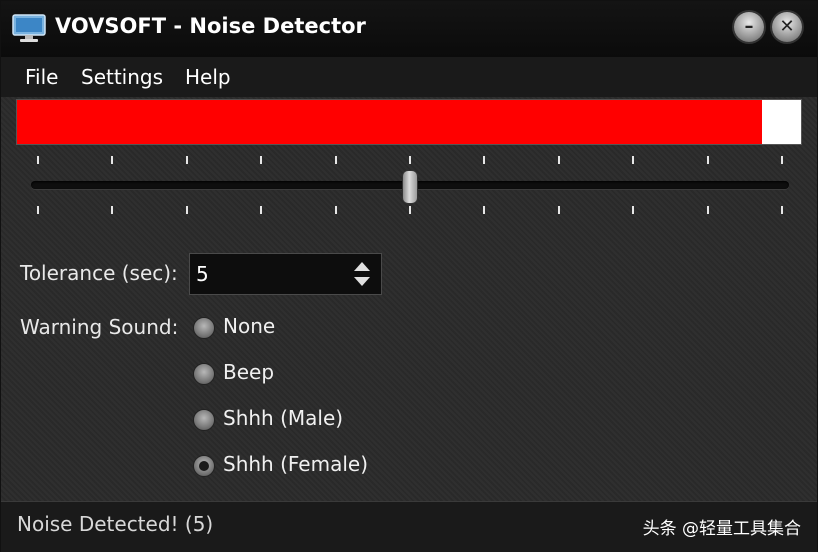 This screenshot has height=552, width=818. I want to click on radio-label: Shhh (Male), so click(283, 418).